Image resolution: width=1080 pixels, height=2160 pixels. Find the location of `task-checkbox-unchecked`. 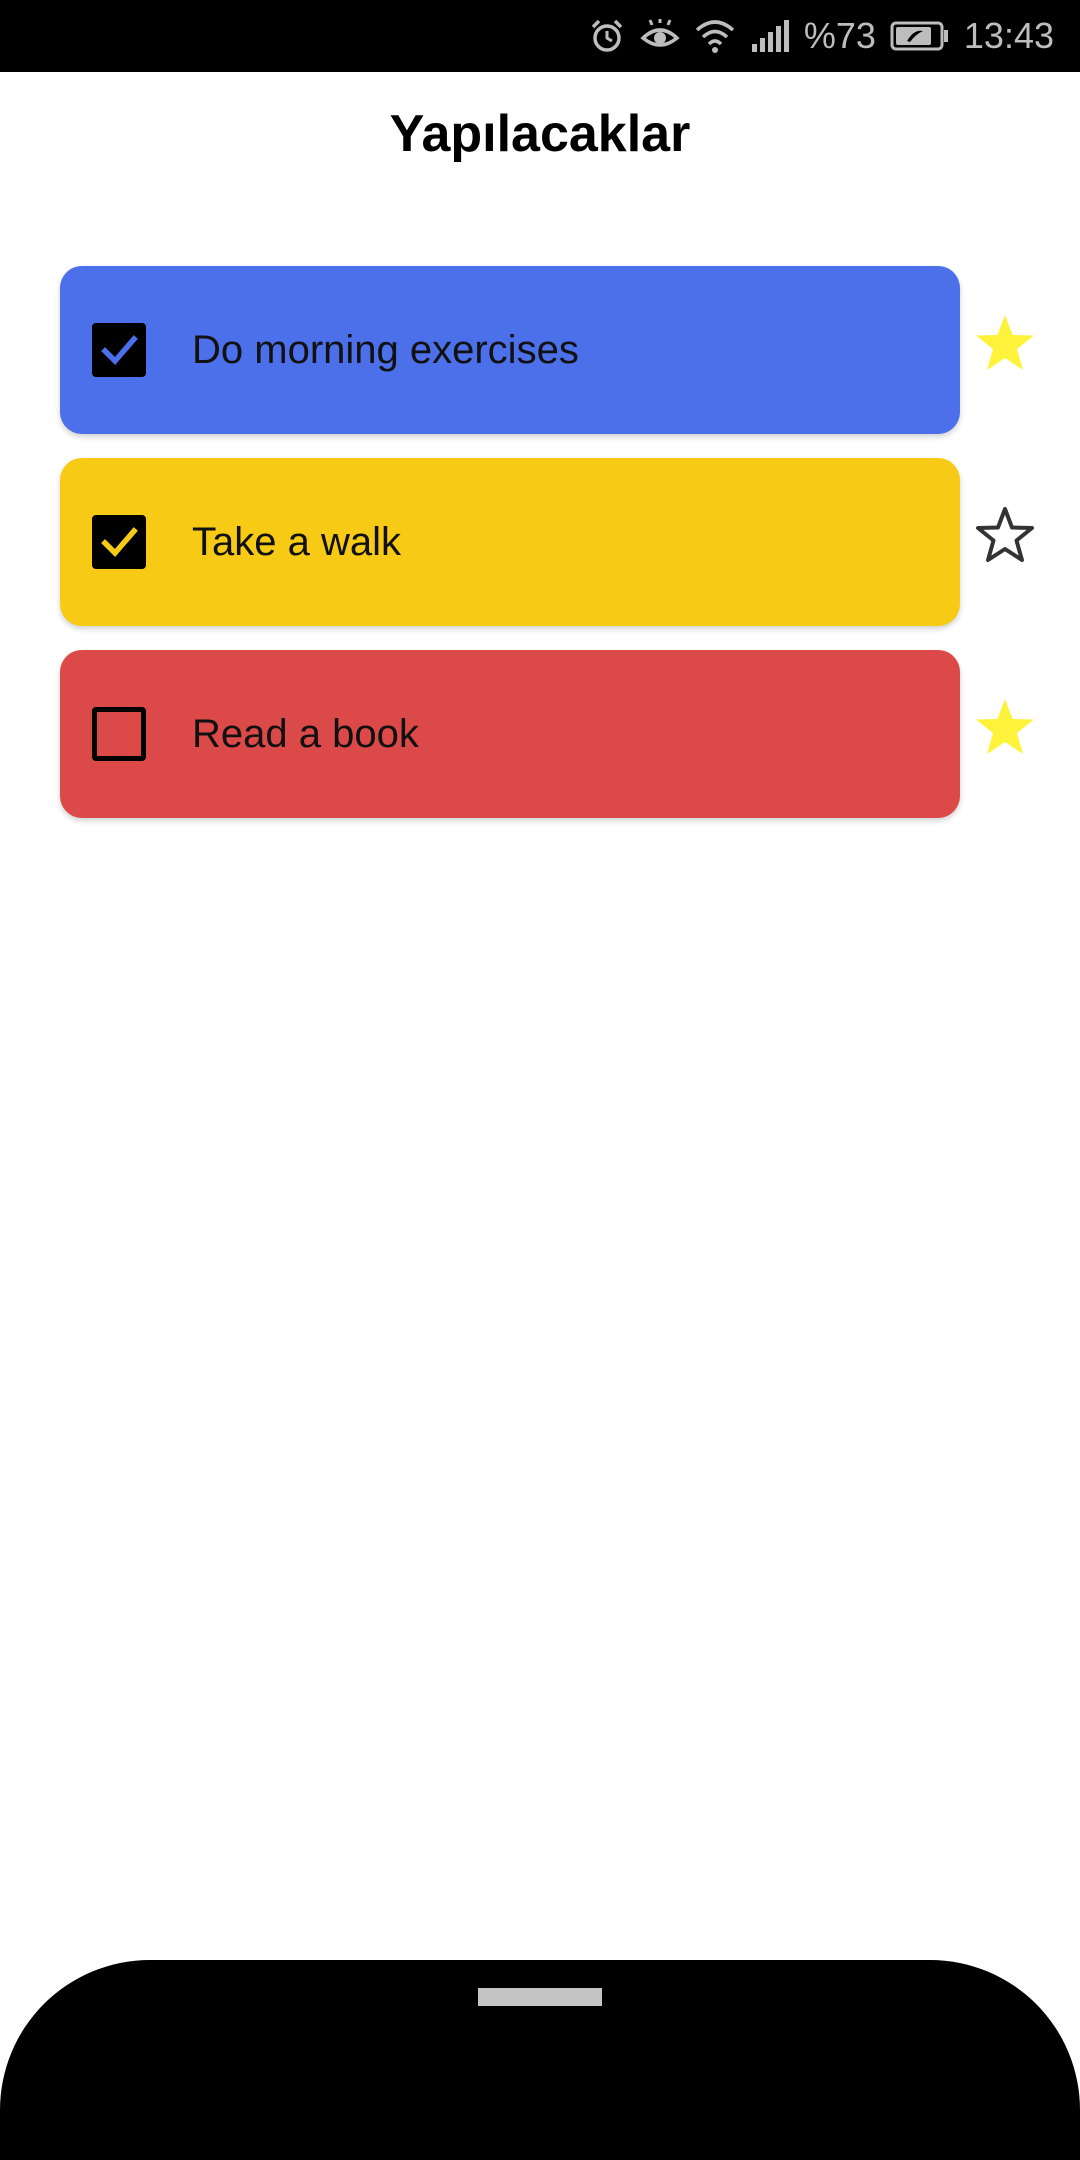

task-checkbox-unchecked is located at coordinates (119, 734).